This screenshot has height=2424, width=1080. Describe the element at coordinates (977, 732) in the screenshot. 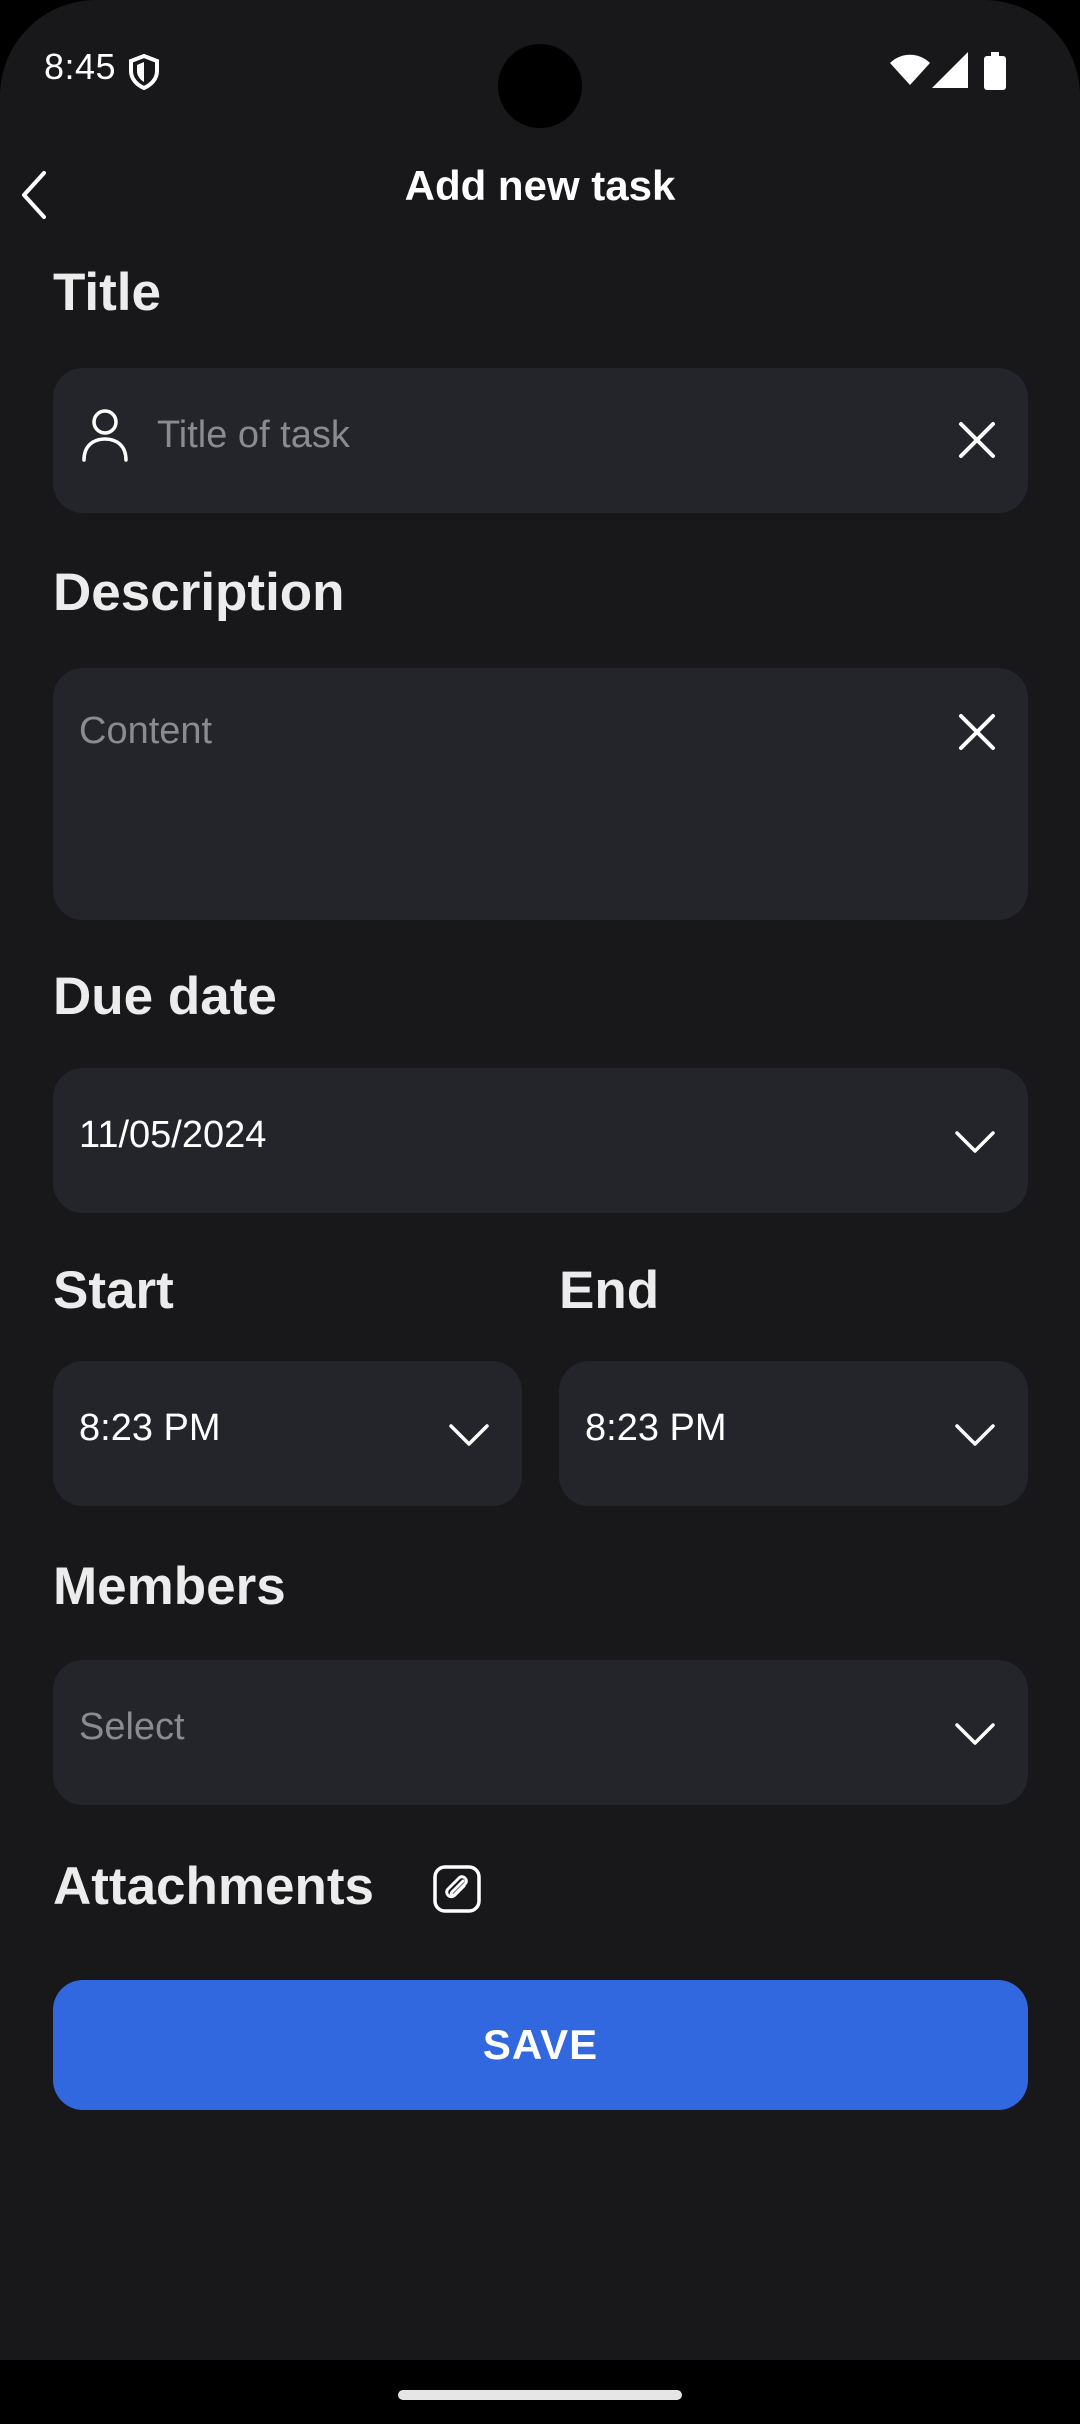

I see `clear-description-icon` at that location.